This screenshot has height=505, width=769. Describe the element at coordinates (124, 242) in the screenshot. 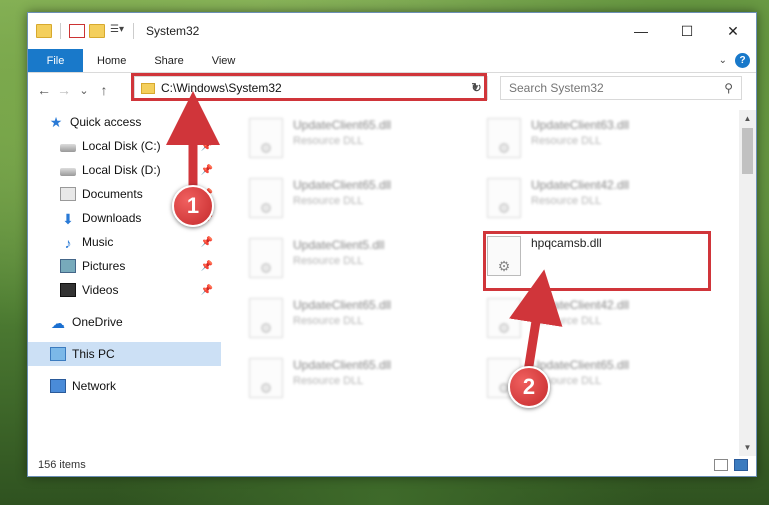

I see `sidebar-item-music: ♪ Music 📌` at that location.